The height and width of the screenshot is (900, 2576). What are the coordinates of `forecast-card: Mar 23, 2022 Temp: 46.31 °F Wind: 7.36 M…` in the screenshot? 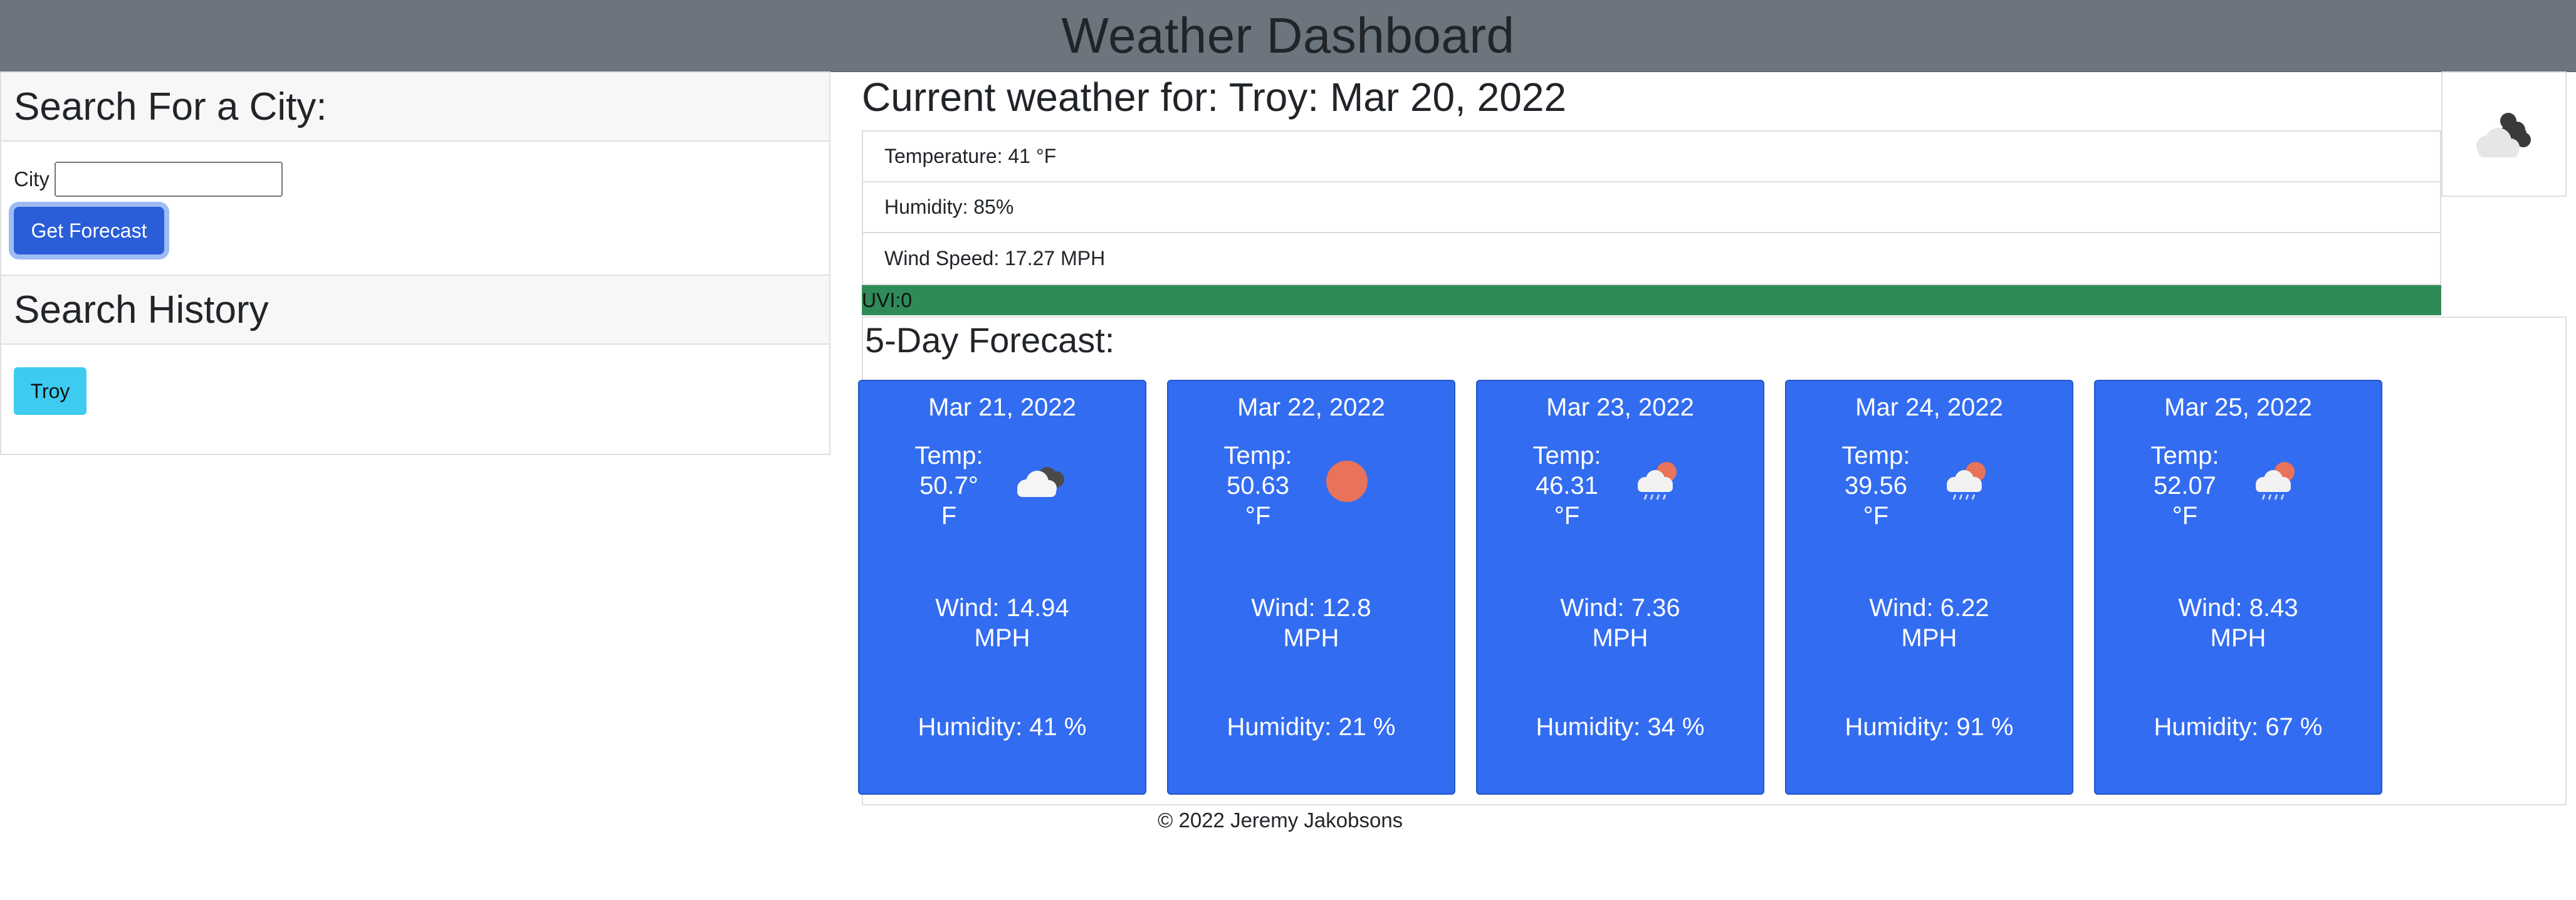 It's located at (1620, 587).